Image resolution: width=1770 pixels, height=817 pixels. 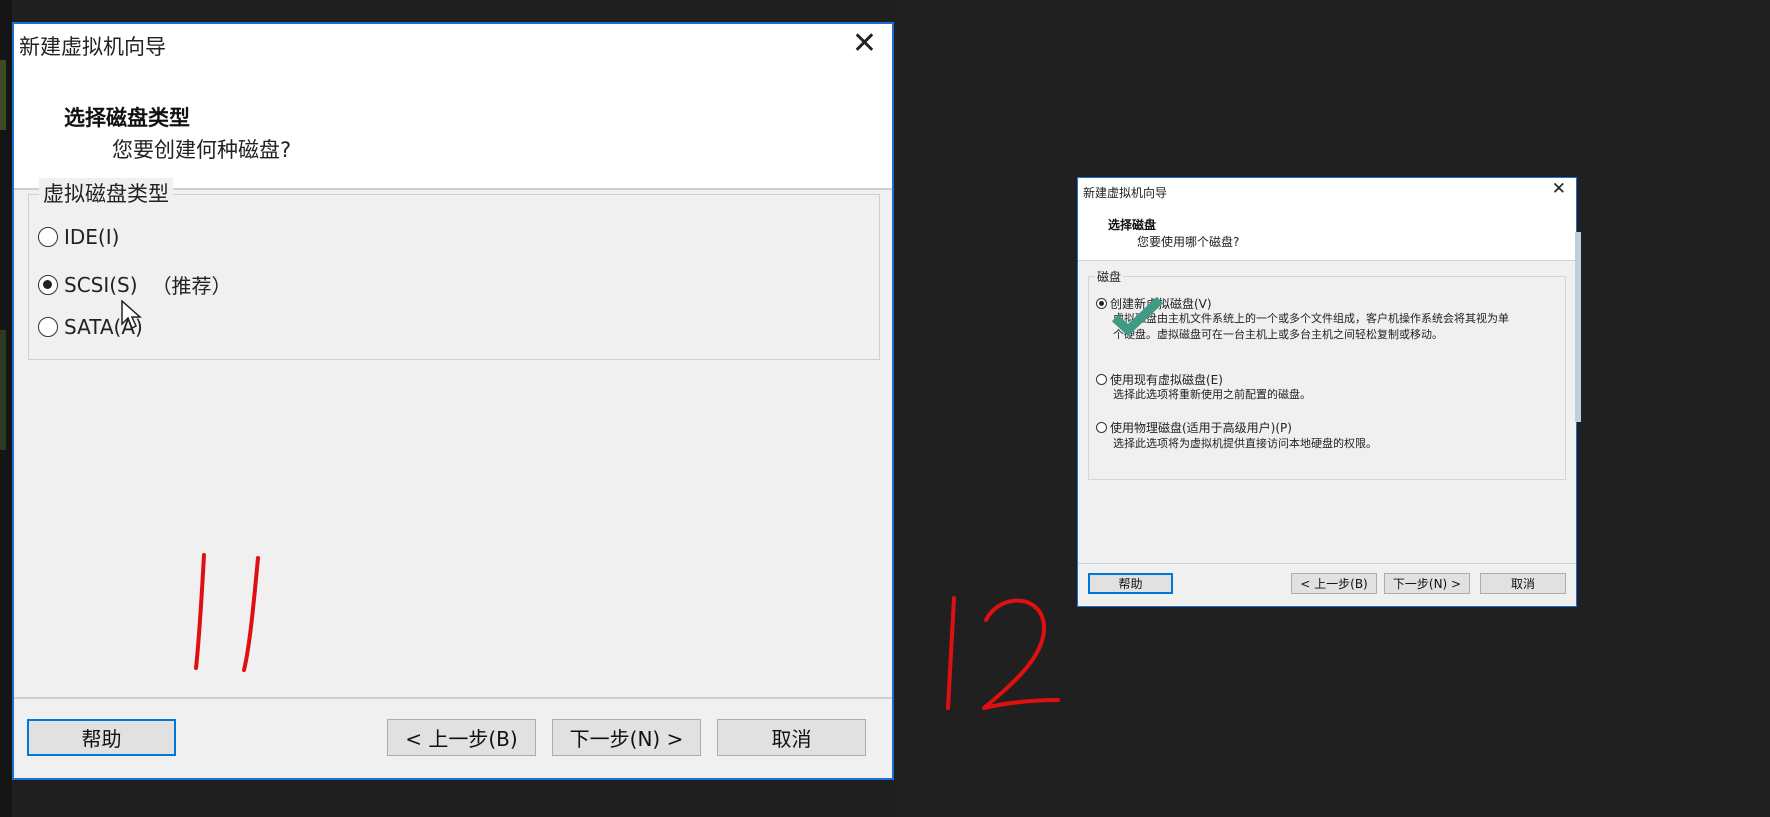 What do you see at coordinates (131, 315) in the screenshot?
I see `mouse-cursor-icon` at bounding box center [131, 315].